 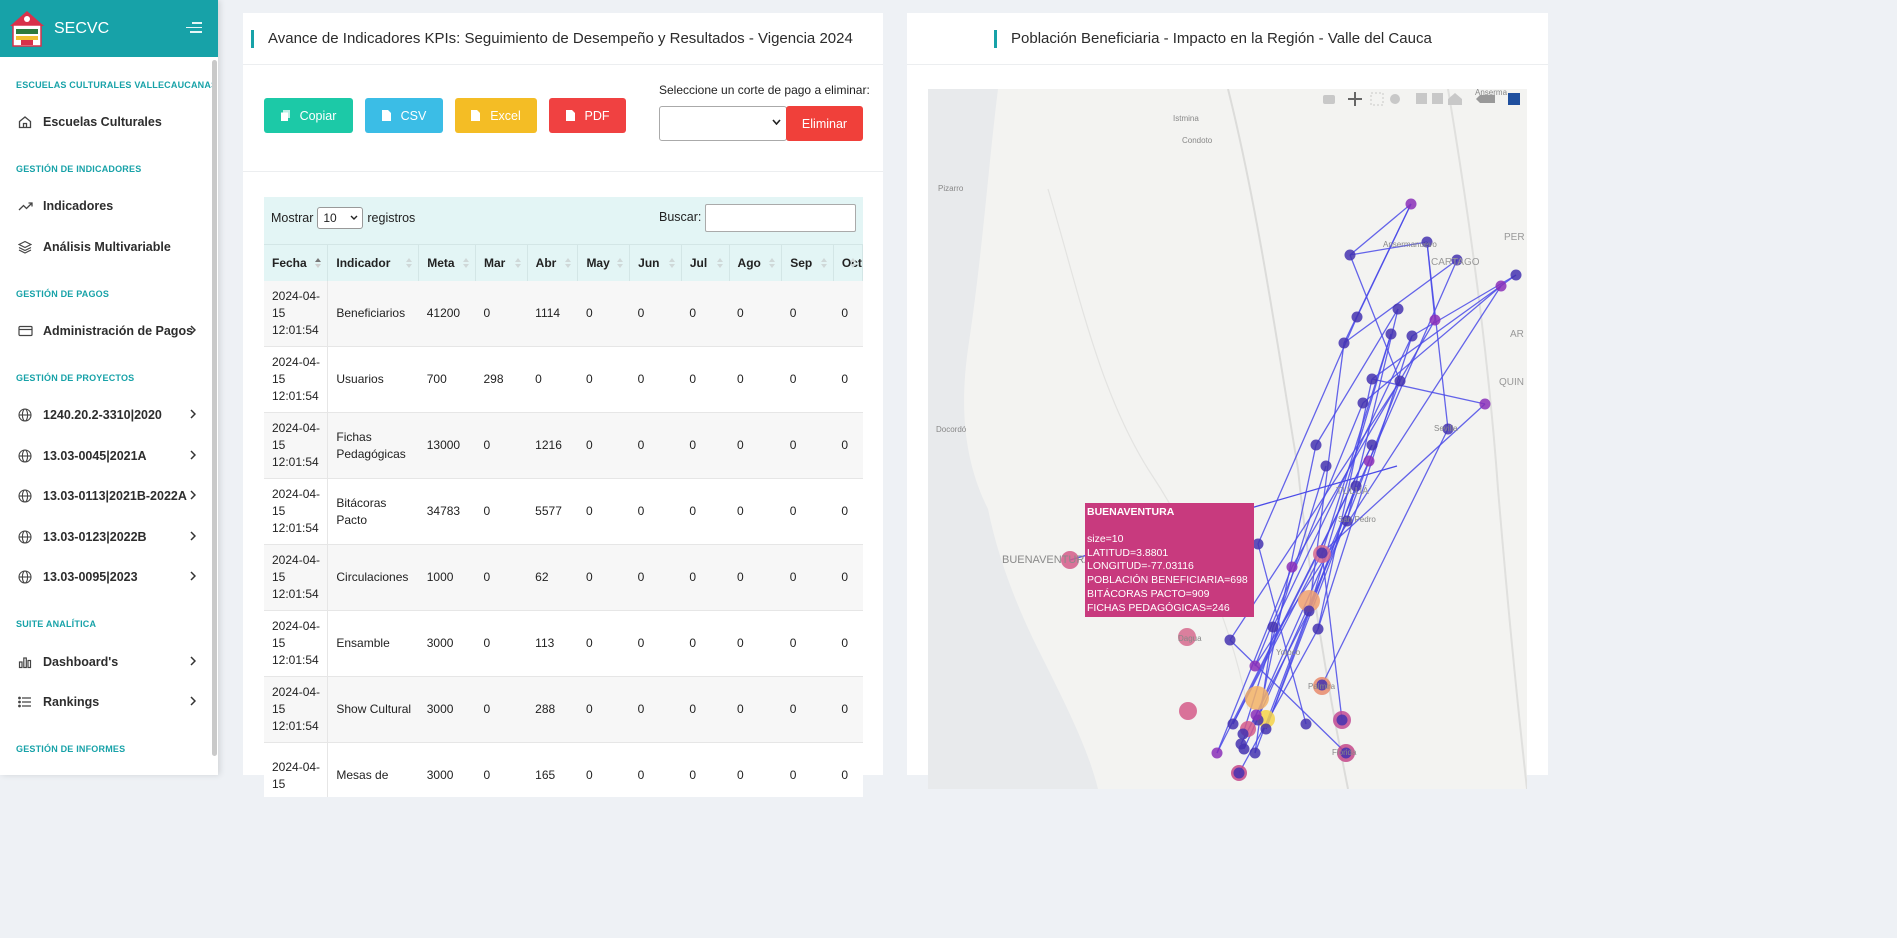 What do you see at coordinates (1514, 99) in the screenshot?
I see `plotly-logo-icon` at bounding box center [1514, 99].